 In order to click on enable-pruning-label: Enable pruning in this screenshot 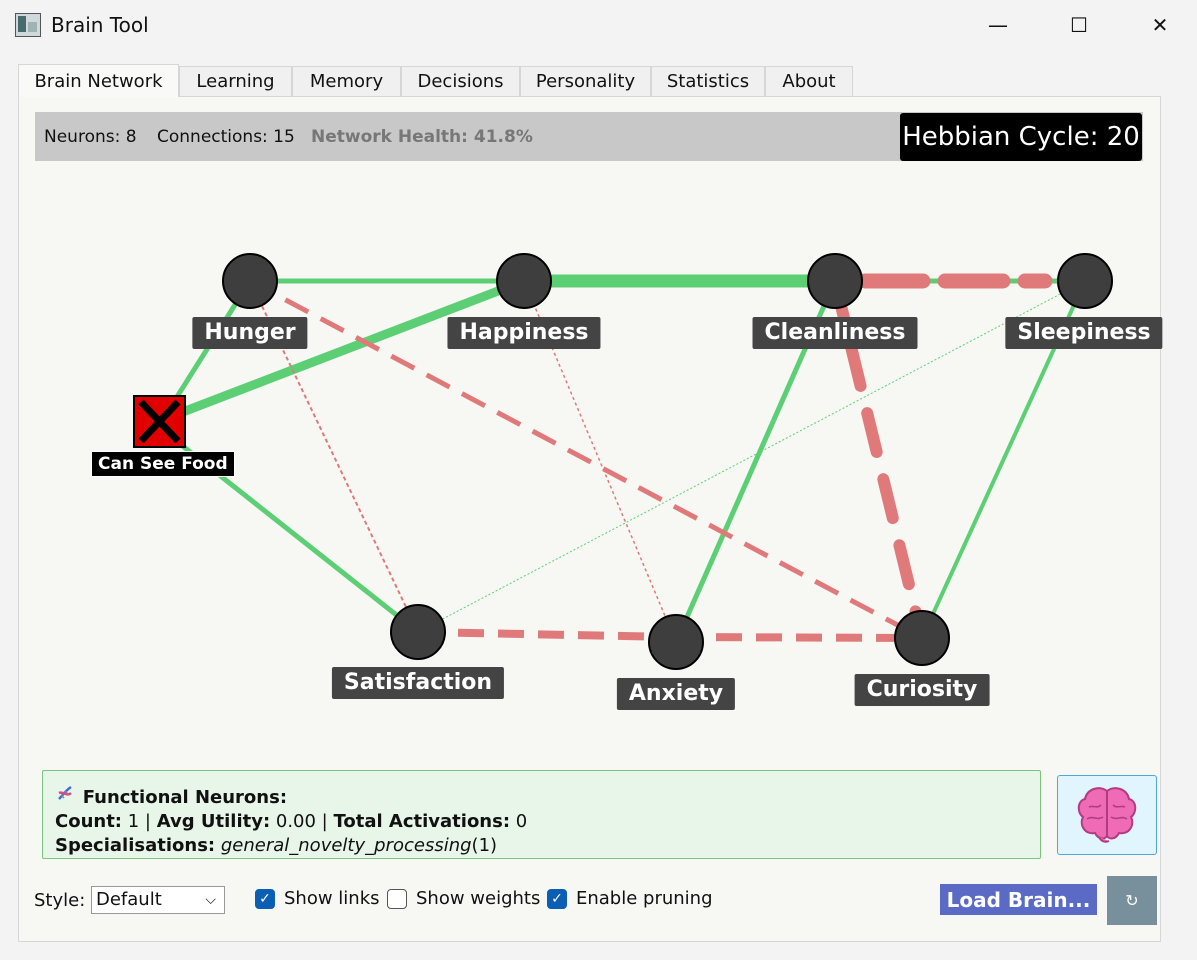, I will do `click(644, 898)`.